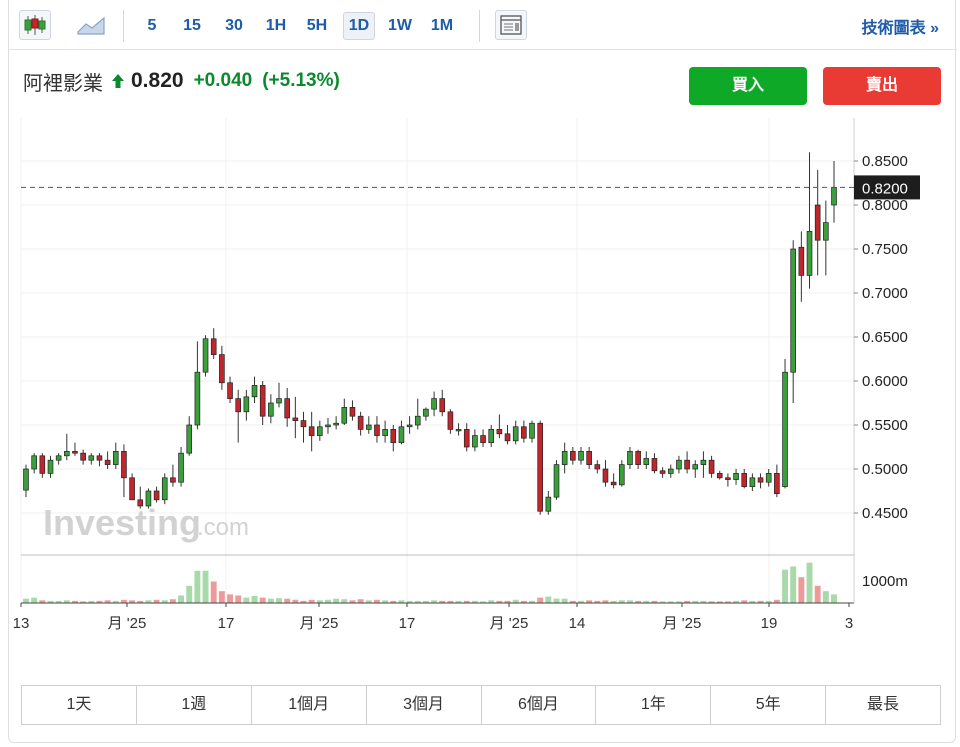 Image resolution: width=960 pixels, height=747 pixels. I want to click on watermark-dotcom: .com, so click(223, 527).